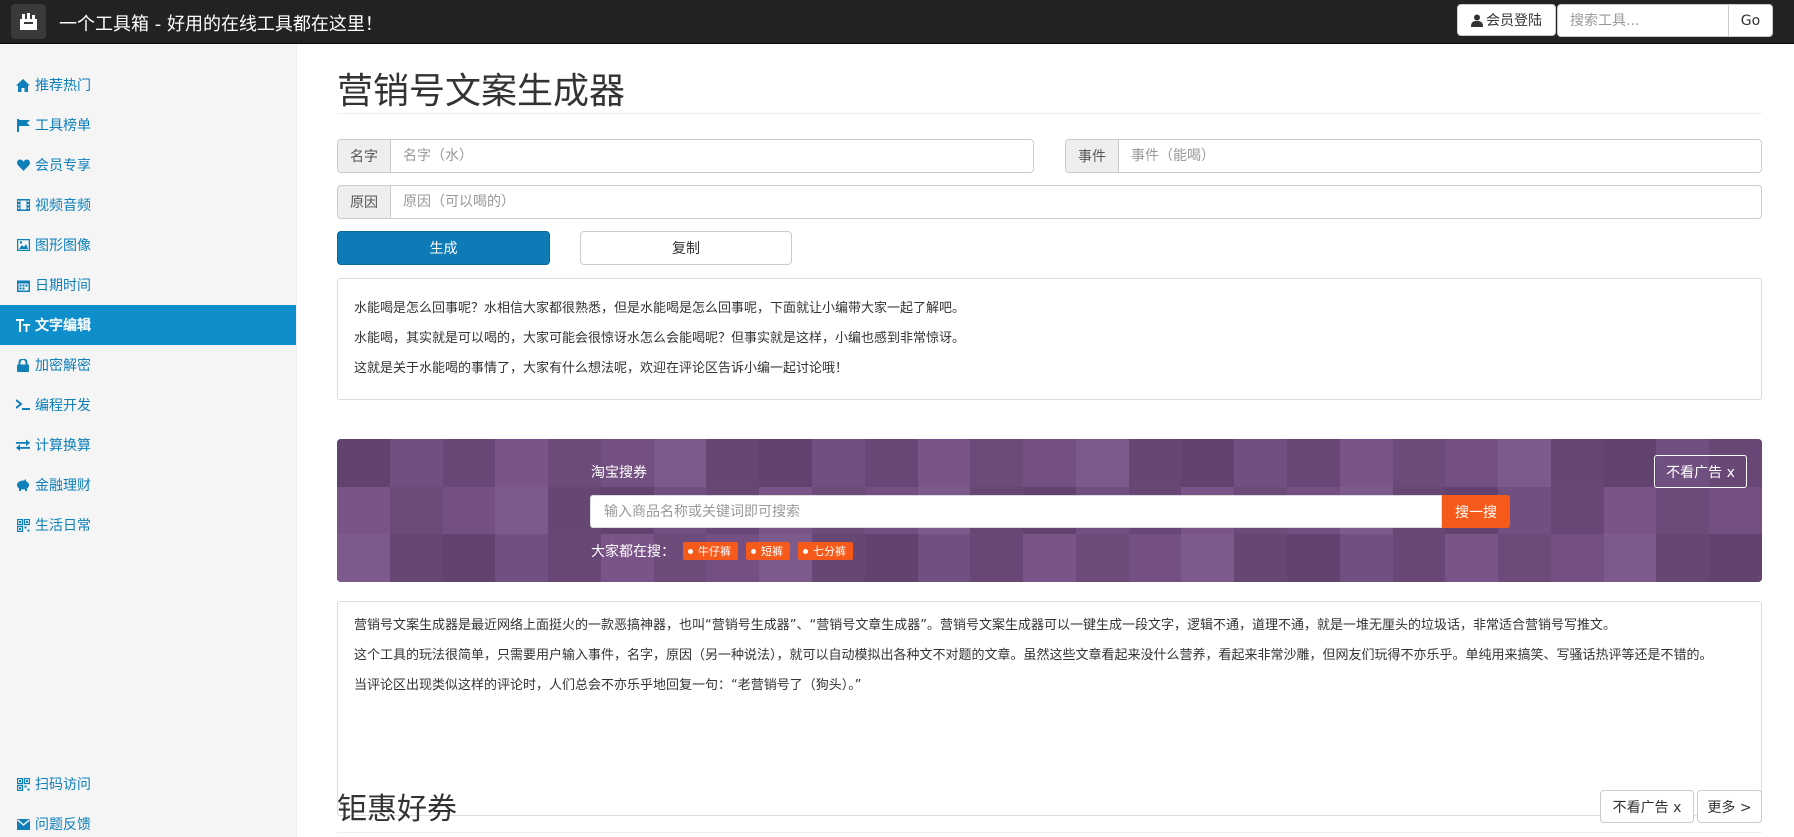 The image size is (1794, 837). Describe the element at coordinates (63, 406) in the screenshot. I see `sidebar-item-label: 编程开发` at that location.